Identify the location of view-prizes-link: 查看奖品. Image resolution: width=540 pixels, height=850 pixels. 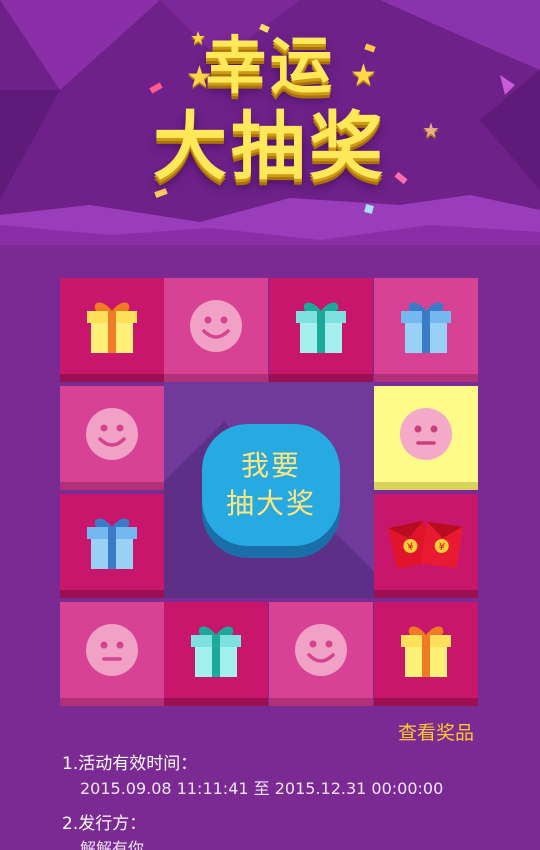
(436, 731).